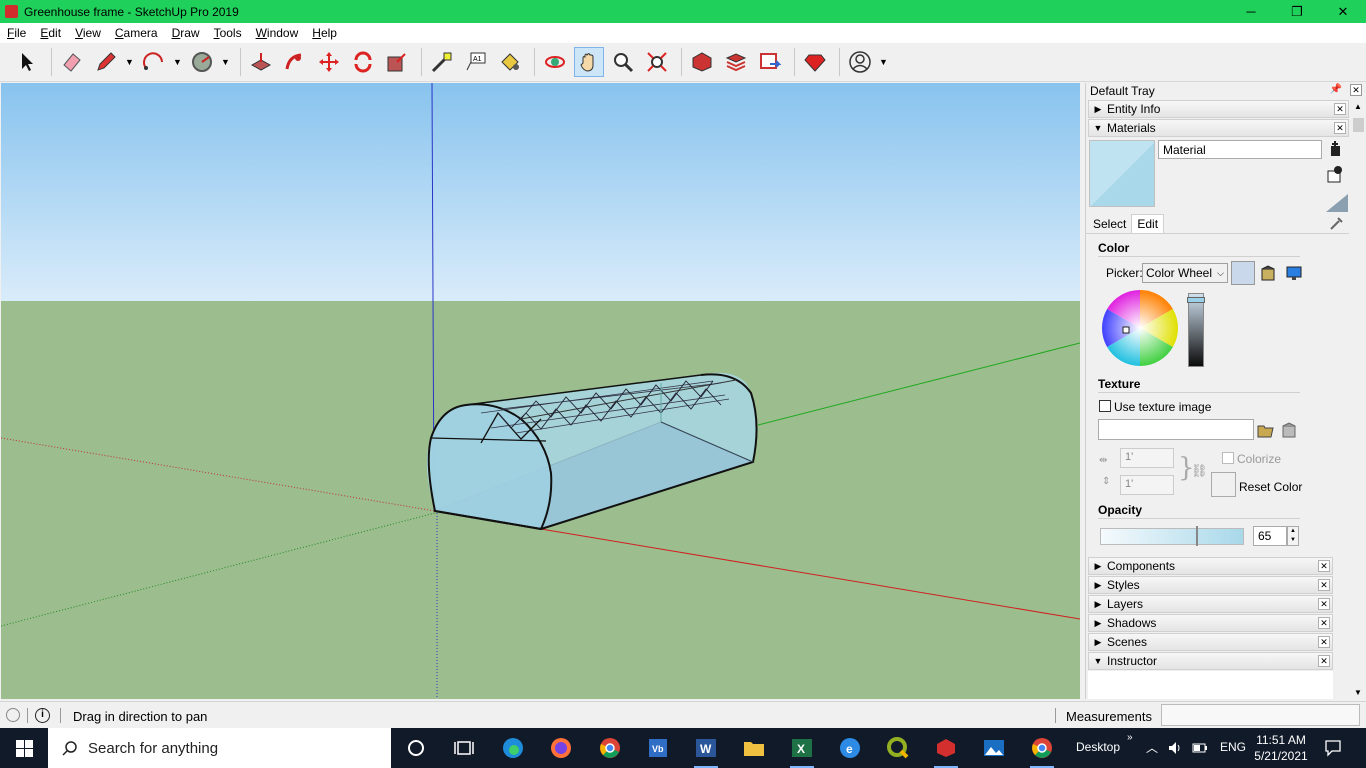 The height and width of the screenshot is (768, 1366). What do you see at coordinates (1290, 430) in the screenshot?
I see `edit-texture-icon` at bounding box center [1290, 430].